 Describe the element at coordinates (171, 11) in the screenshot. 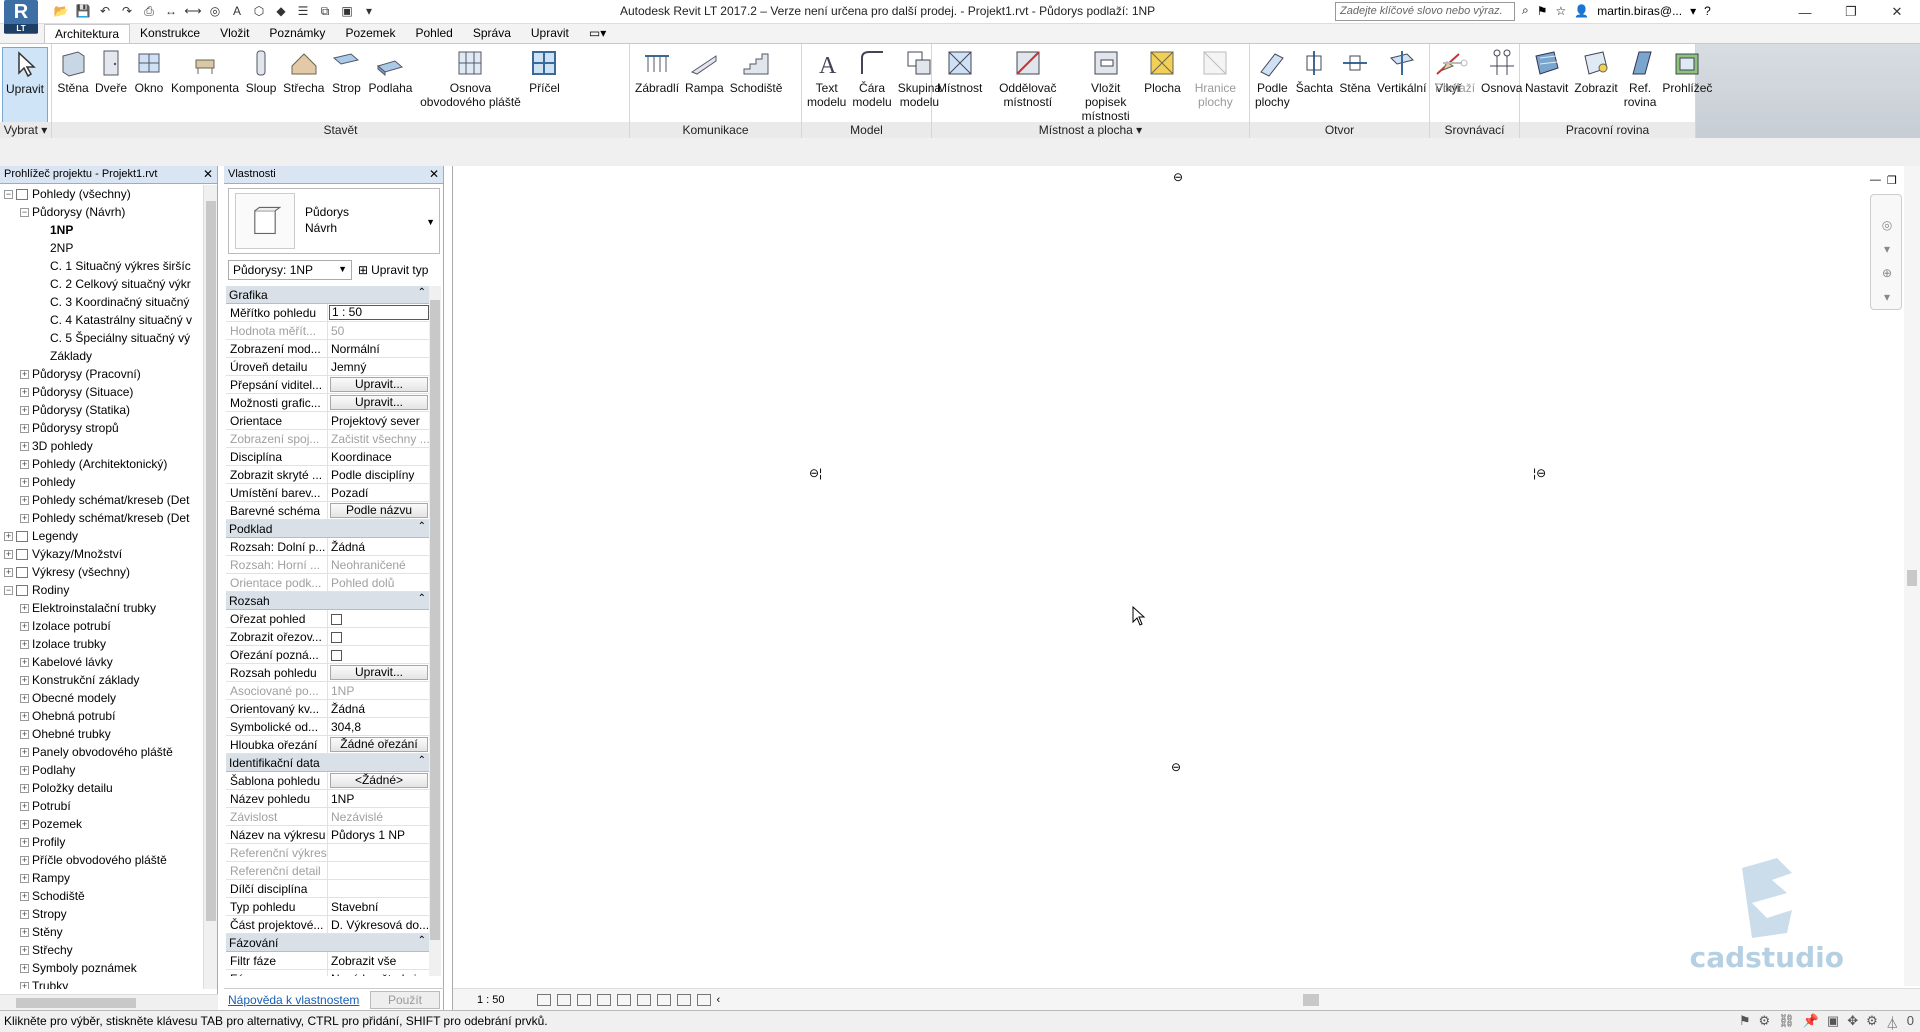

I see `measure-icon: ↔` at that location.